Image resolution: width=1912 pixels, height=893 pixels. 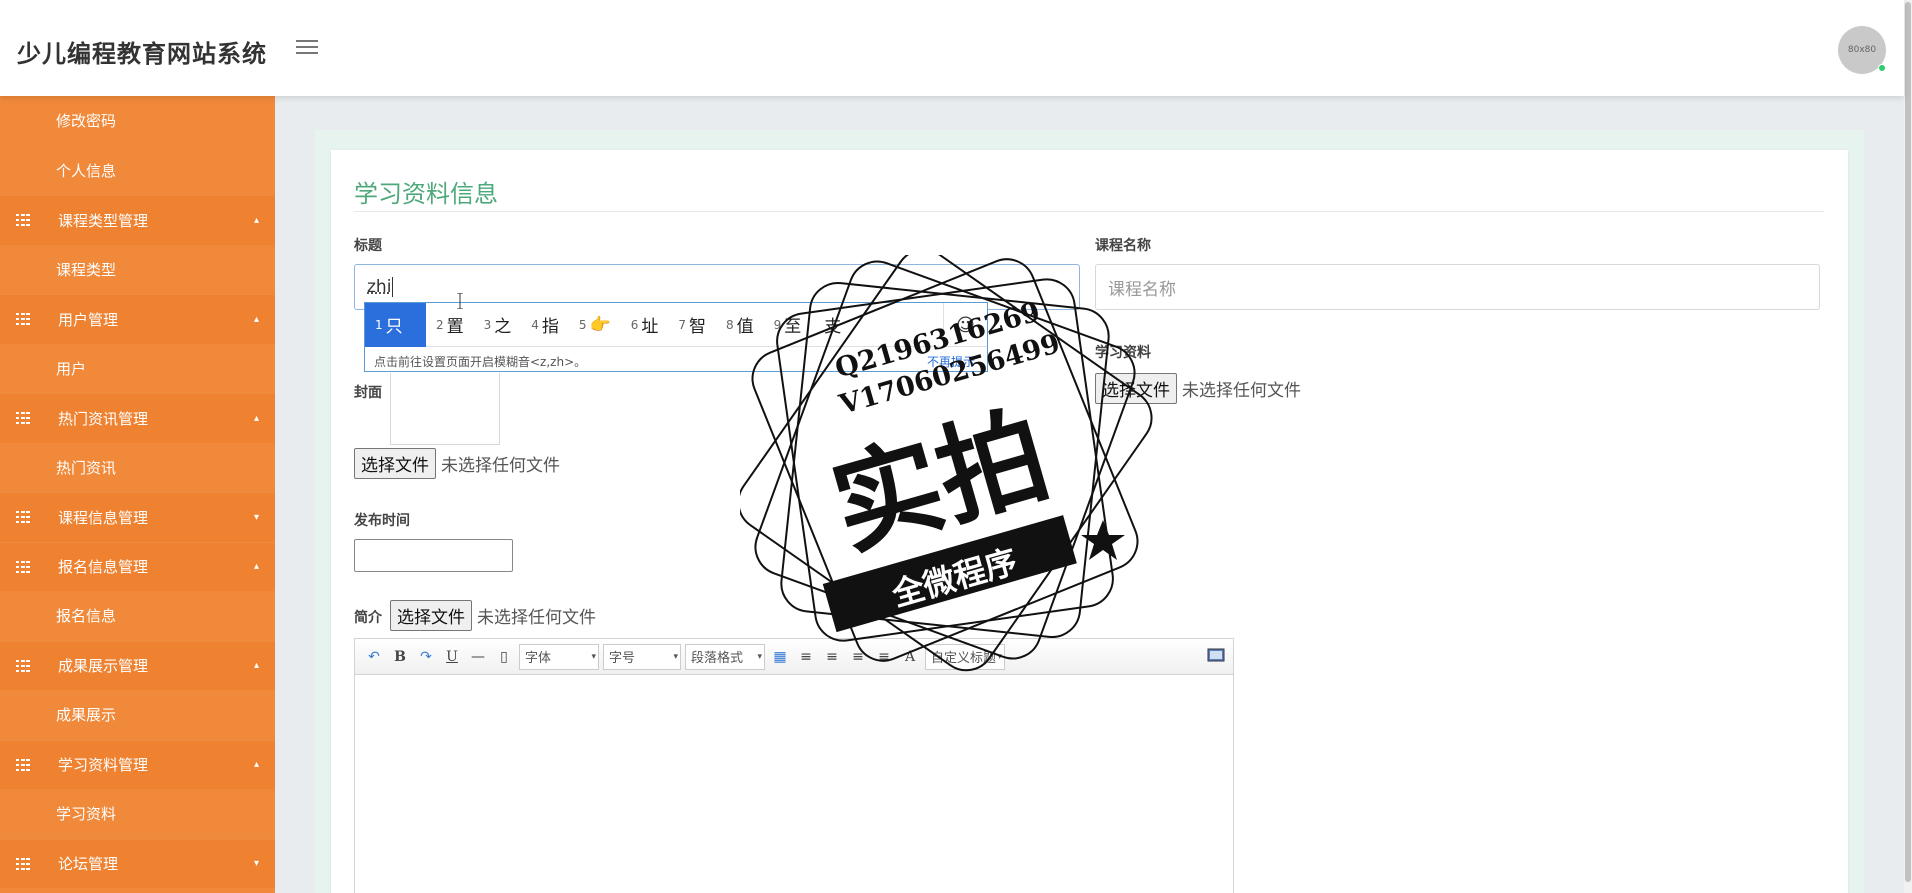 I want to click on page-scrollbar, so click(x=1908, y=446).